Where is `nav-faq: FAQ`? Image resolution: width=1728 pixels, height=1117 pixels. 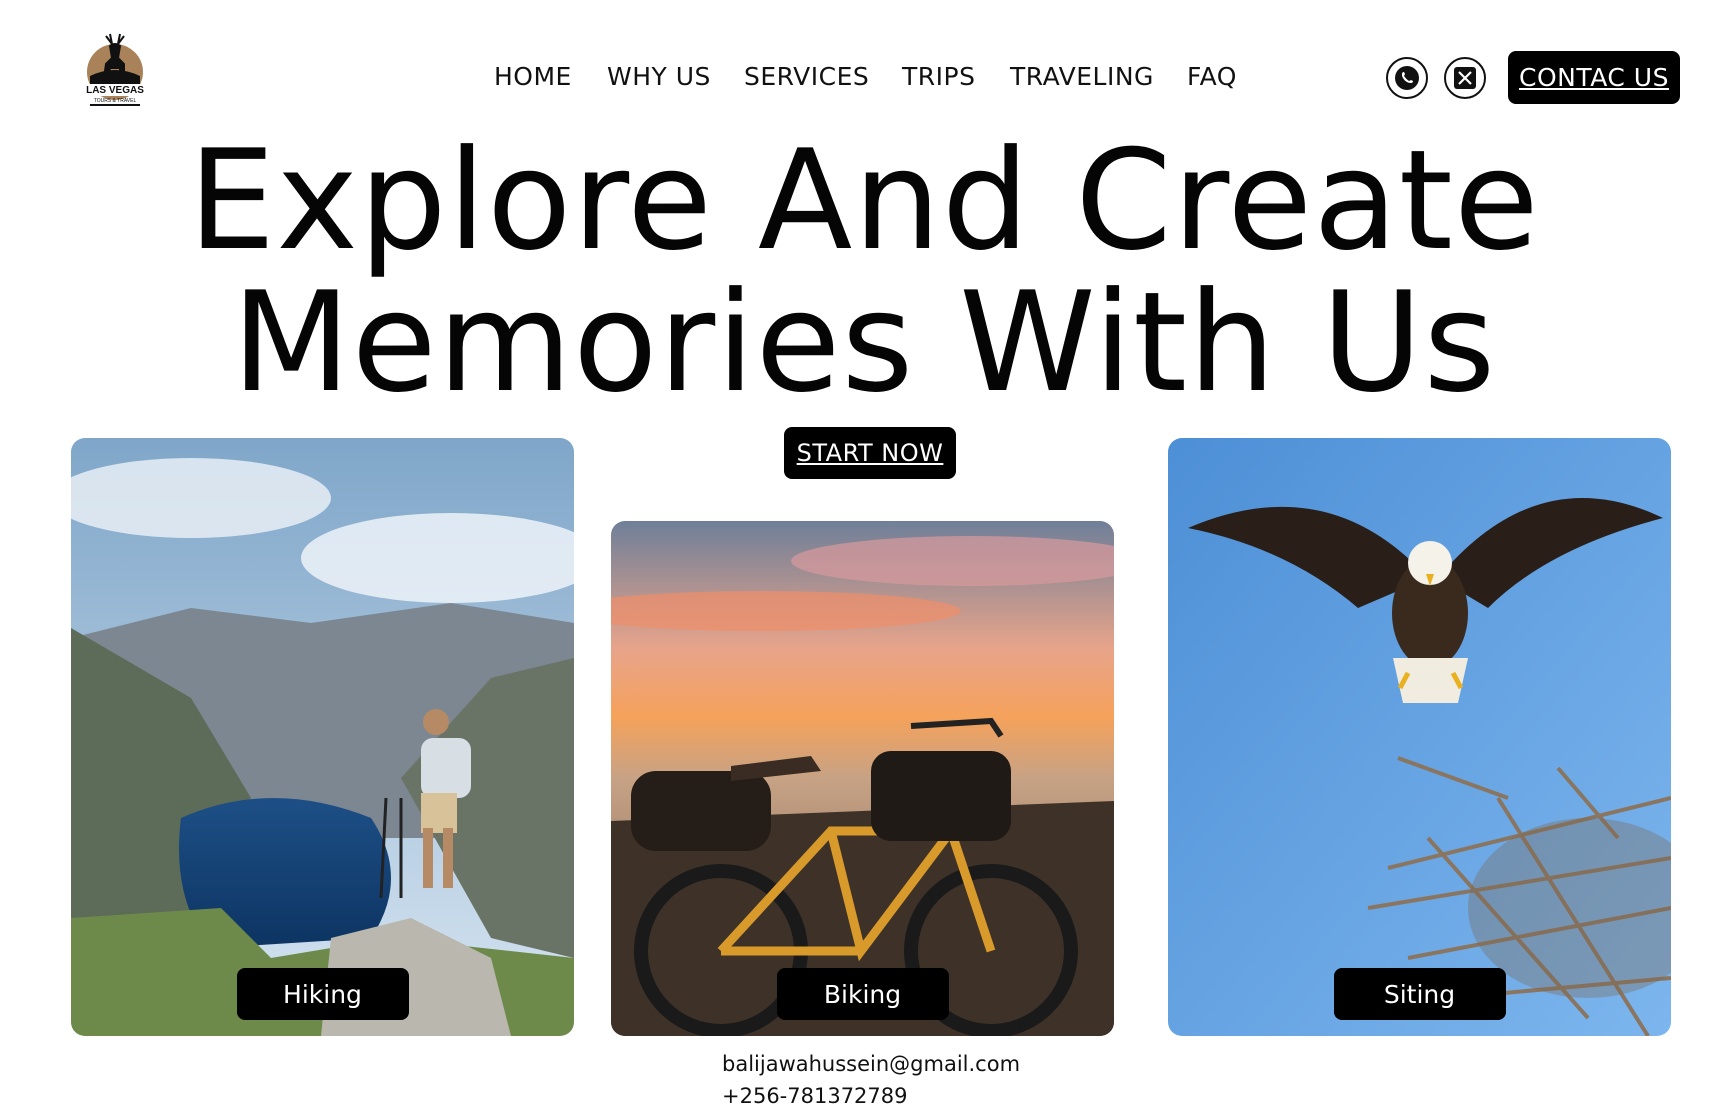 nav-faq: FAQ is located at coordinates (1212, 76).